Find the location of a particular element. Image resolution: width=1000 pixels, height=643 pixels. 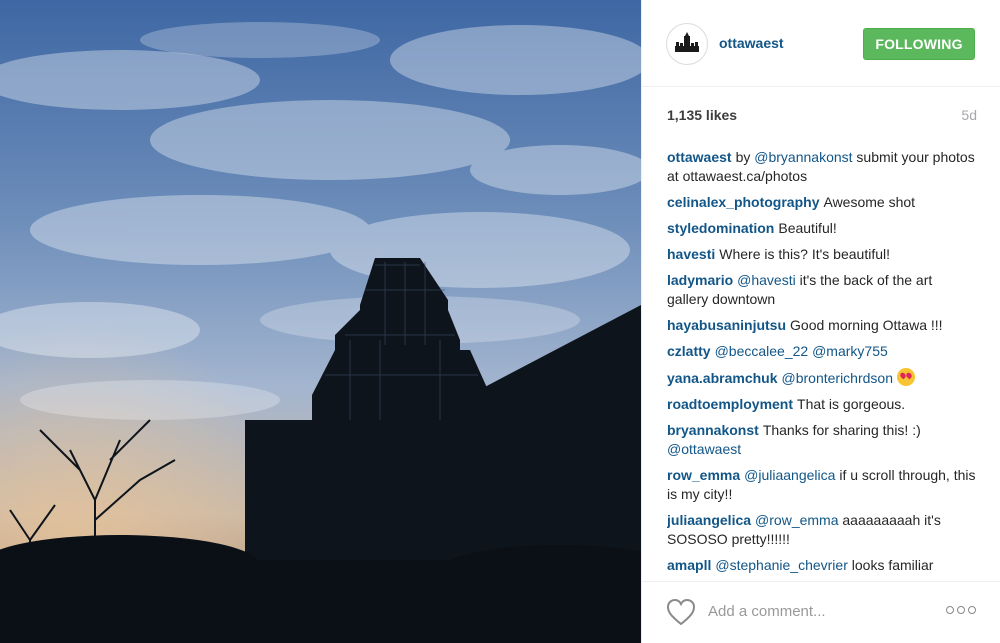

comment-author: ladymario is located at coordinates (700, 280).